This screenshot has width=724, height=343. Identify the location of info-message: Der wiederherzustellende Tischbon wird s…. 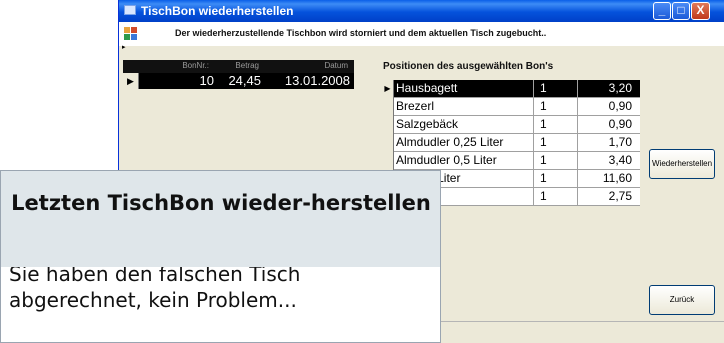
(361, 33).